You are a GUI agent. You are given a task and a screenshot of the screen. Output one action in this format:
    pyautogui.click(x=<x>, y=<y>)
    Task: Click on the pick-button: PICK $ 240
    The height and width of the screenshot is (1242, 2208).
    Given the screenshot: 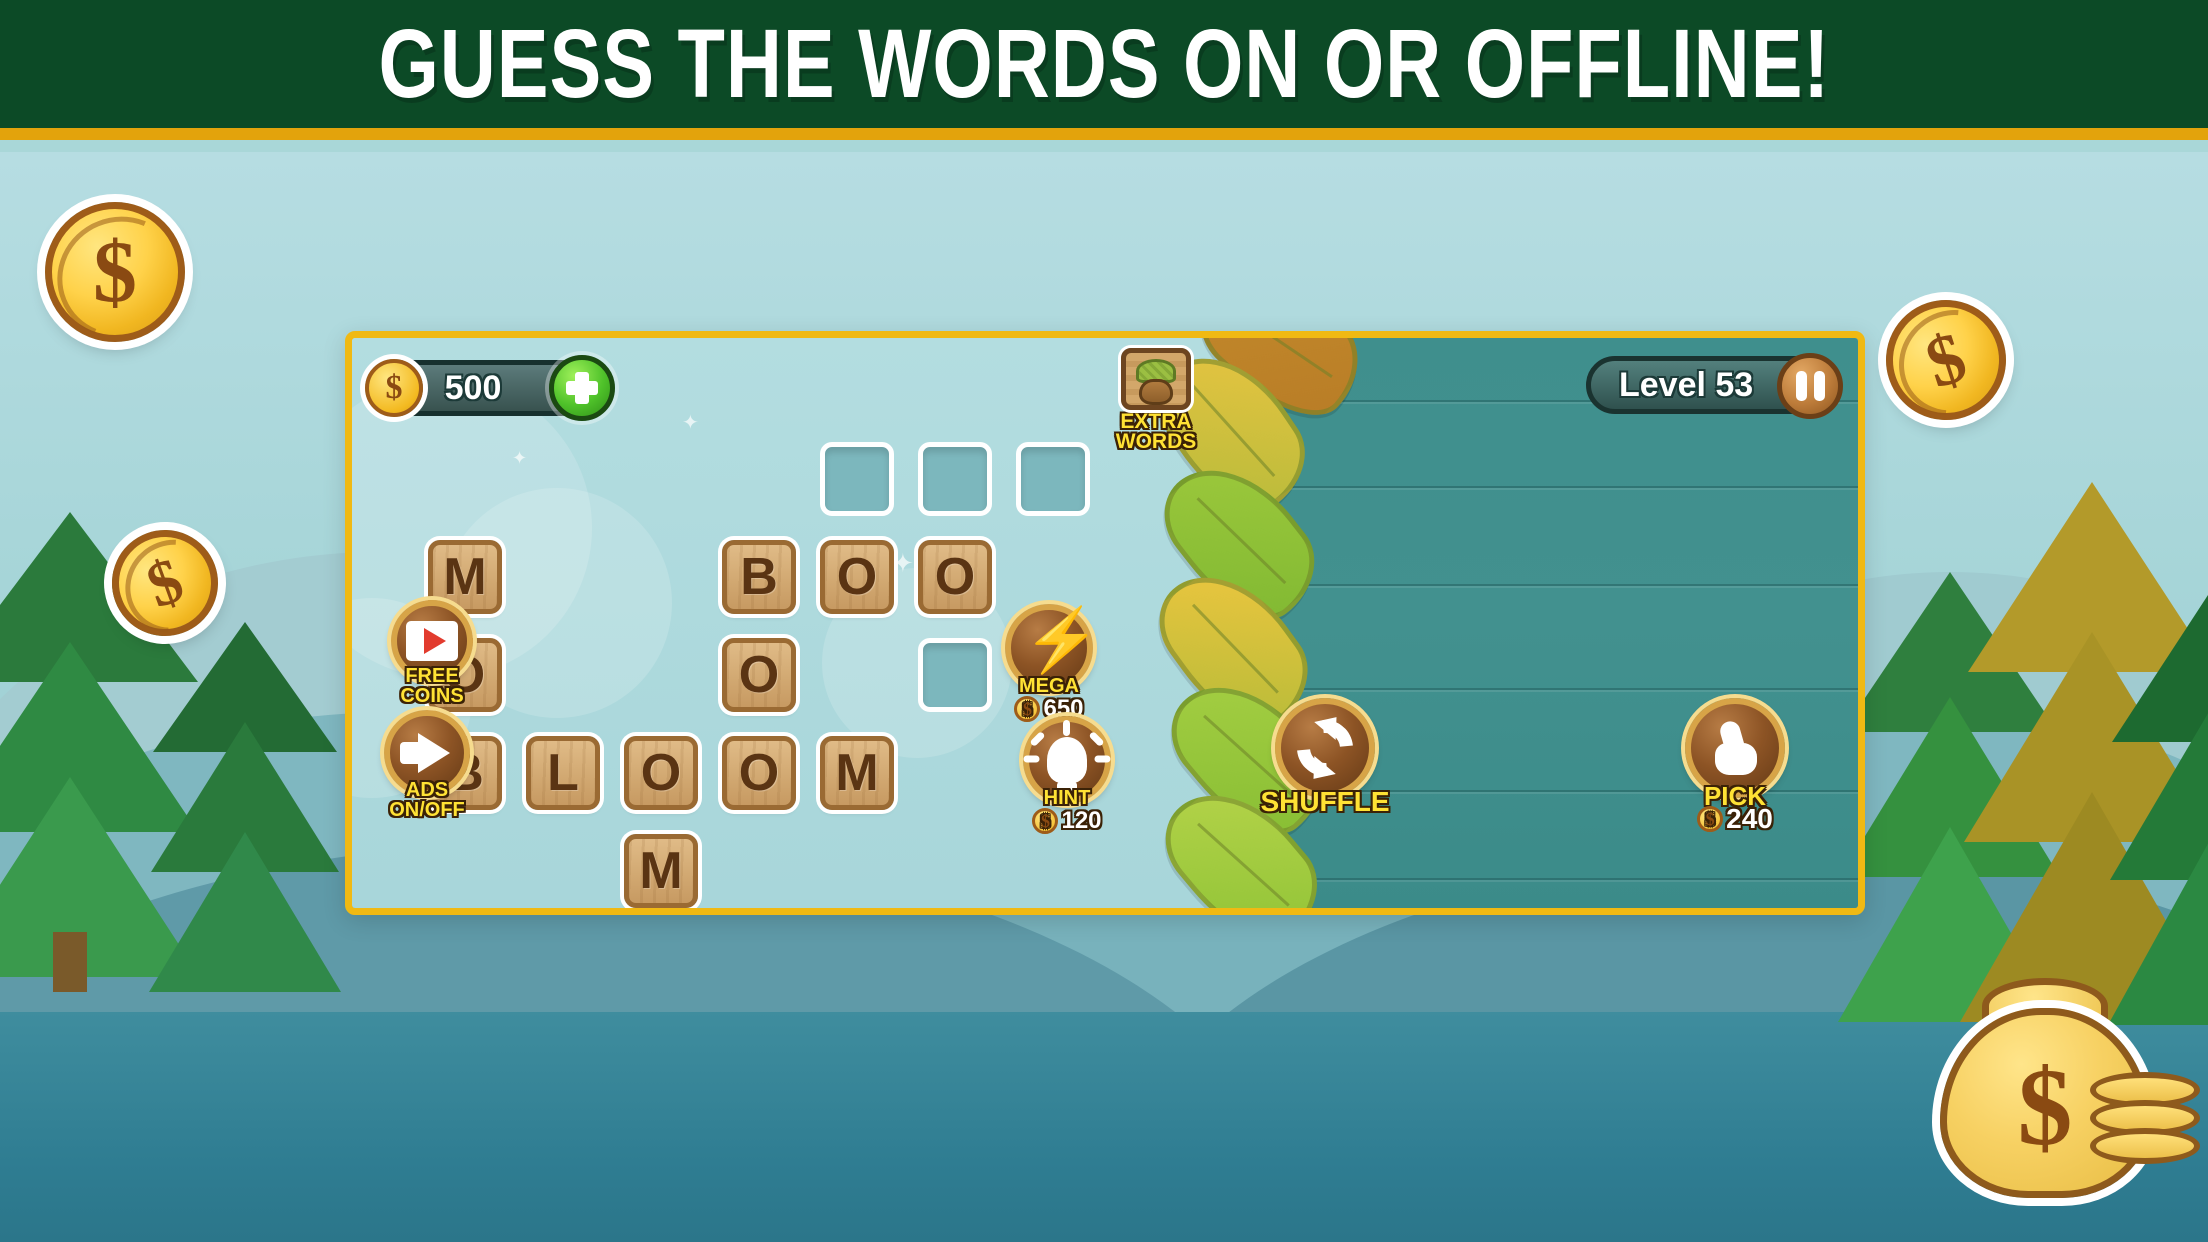 What is the action you would take?
    pyautogui.click(x=1735, y=765)
    